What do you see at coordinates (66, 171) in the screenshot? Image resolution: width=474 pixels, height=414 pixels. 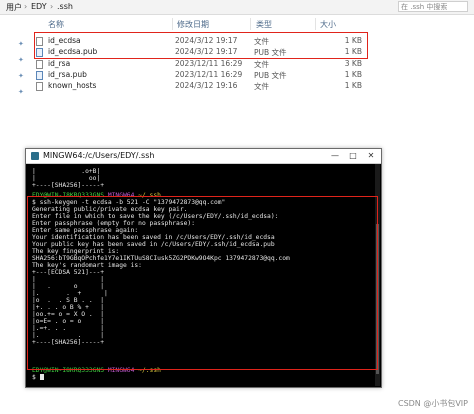 I see `terminal-line: | .o+B|` at bounding box center [66, 171].